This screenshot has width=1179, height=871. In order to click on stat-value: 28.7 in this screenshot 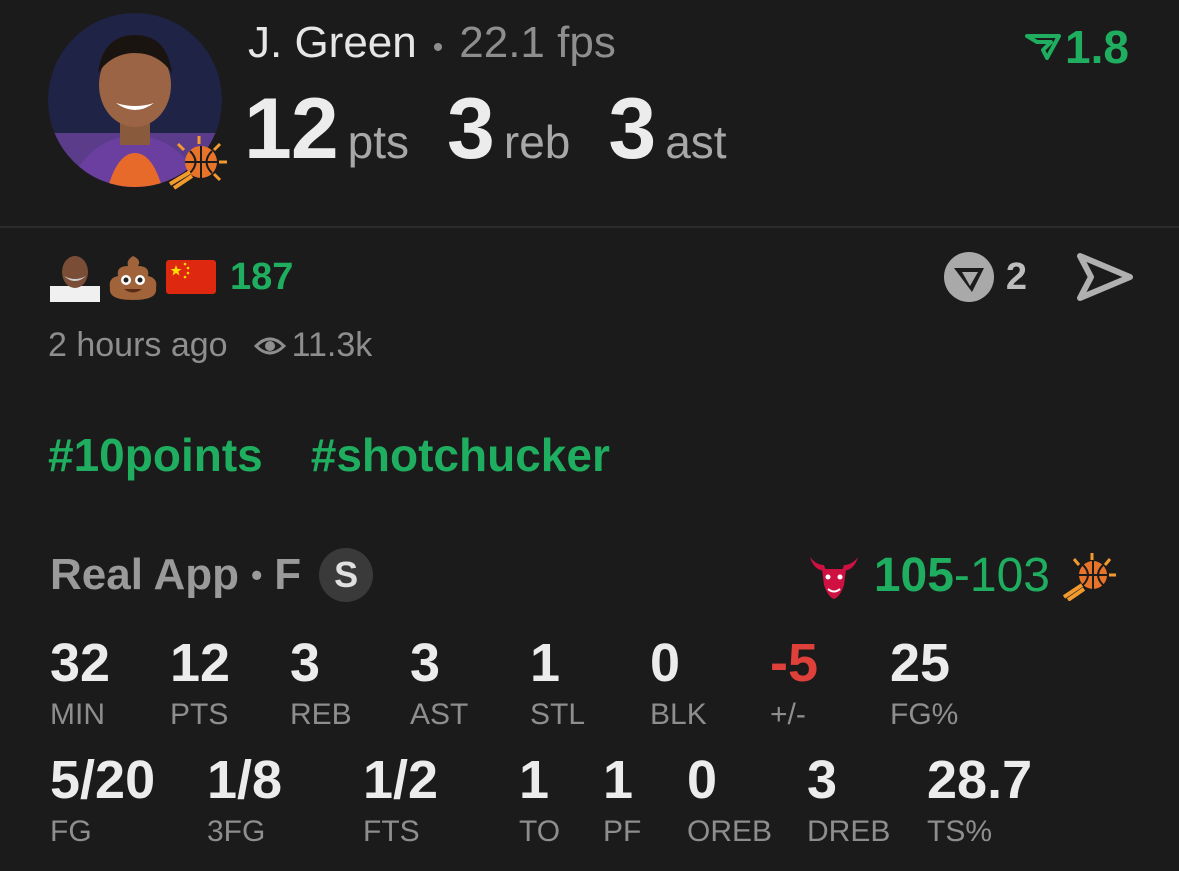, I will do `click(980, 780)`.